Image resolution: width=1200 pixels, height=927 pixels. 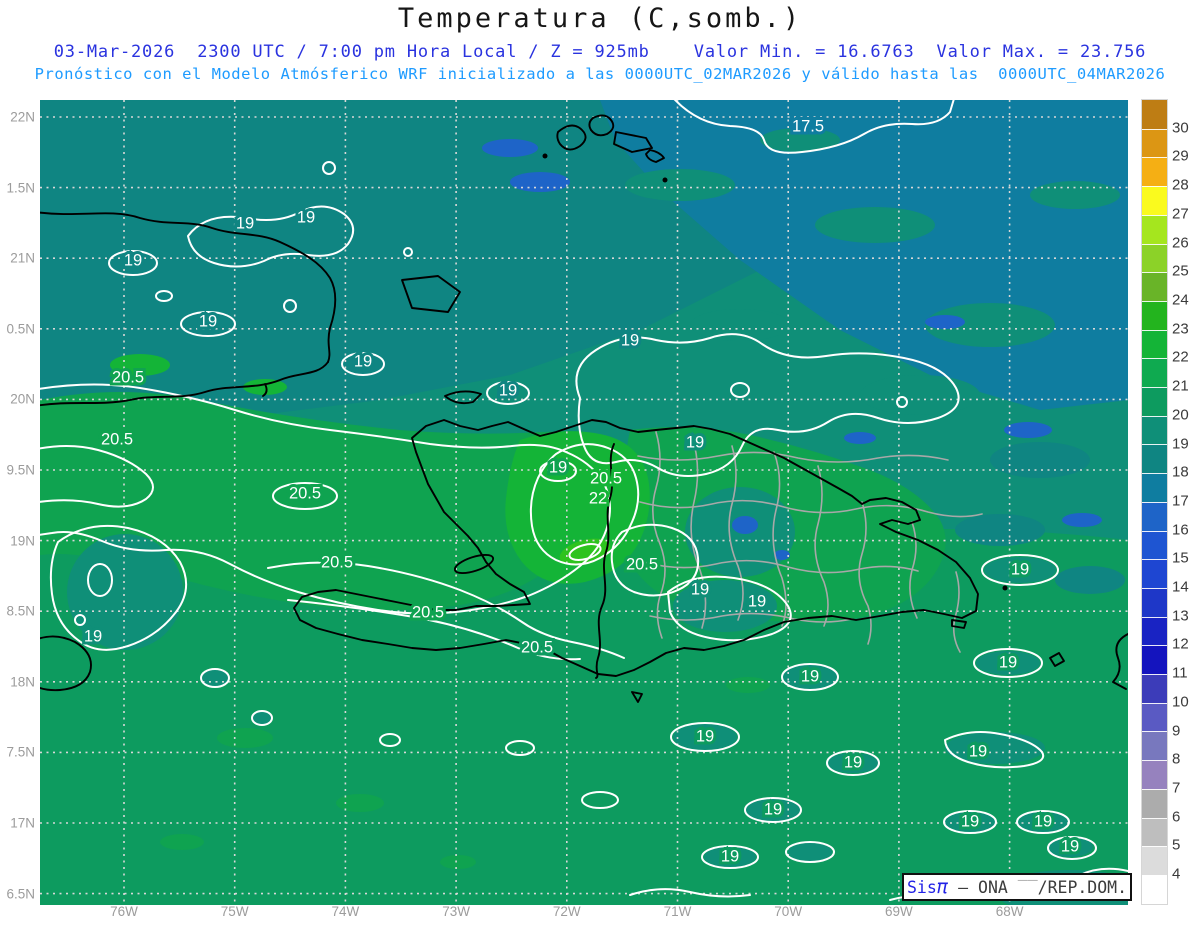 I want to click on lat-tick-label: 7.5N, so click(x=20, y=752).